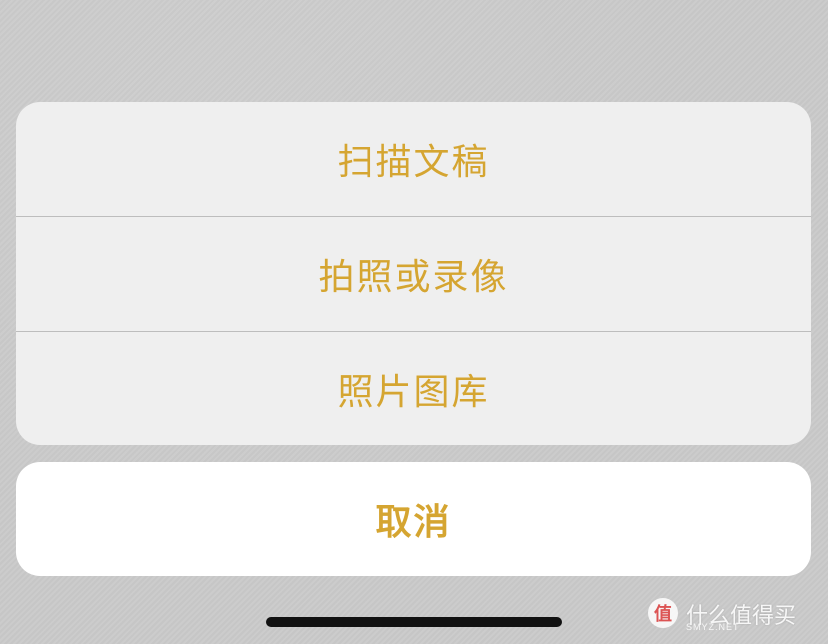 The image size is (828, 644). Describe the element at coordinates (413, 162) in the screenshot. I see `scan-documents-label: 扫描文稿` at that location.